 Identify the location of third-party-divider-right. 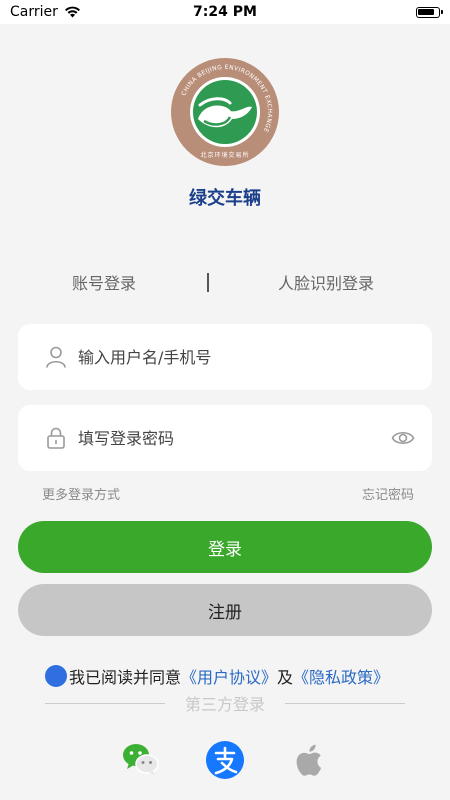
(345, 703).